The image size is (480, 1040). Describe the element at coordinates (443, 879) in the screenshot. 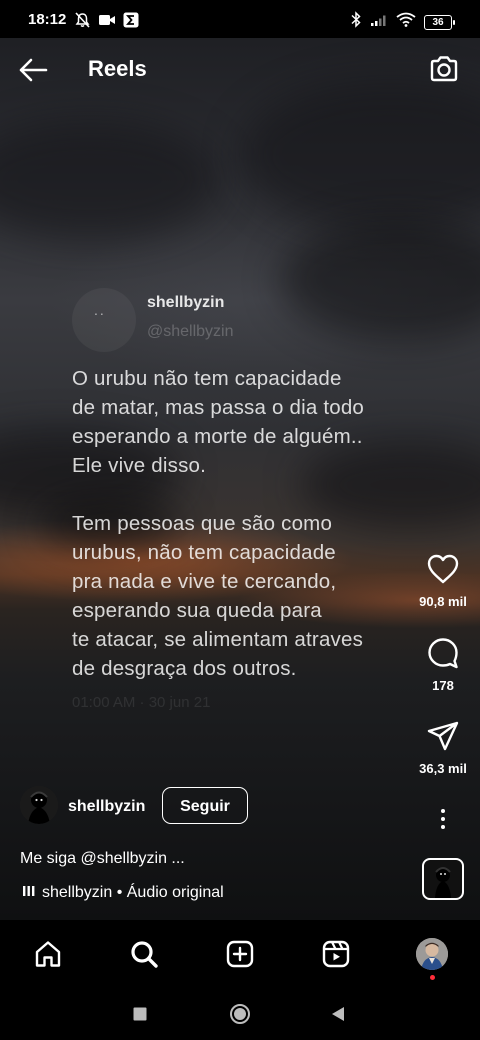

I see `audio-thumbnail` at that location.